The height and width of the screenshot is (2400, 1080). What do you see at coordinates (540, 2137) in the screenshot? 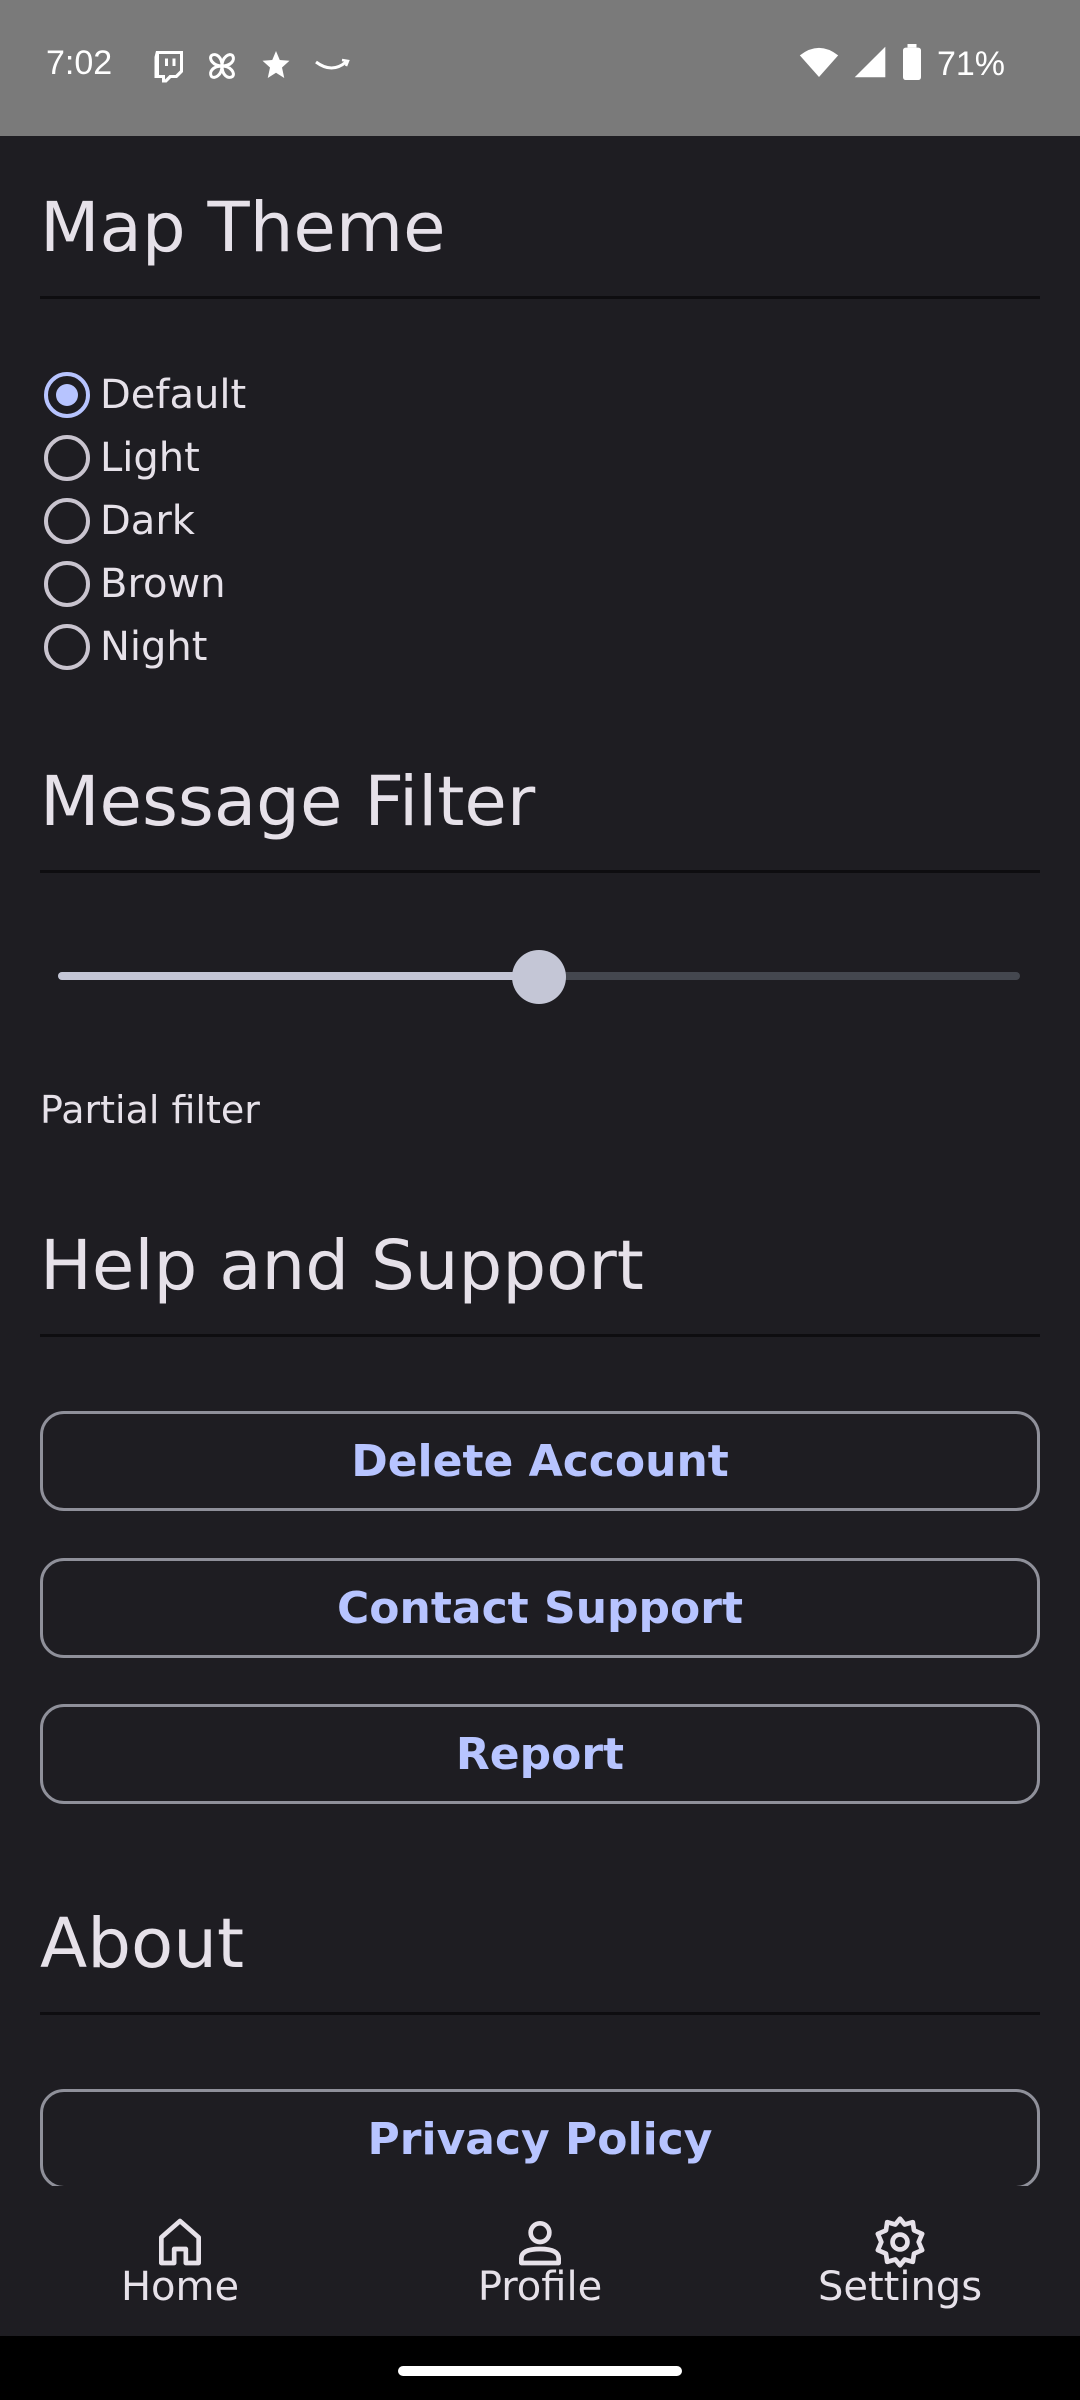
I see `privacy-policy-button: Privacy Policy` at bounding box center [540, 2137].